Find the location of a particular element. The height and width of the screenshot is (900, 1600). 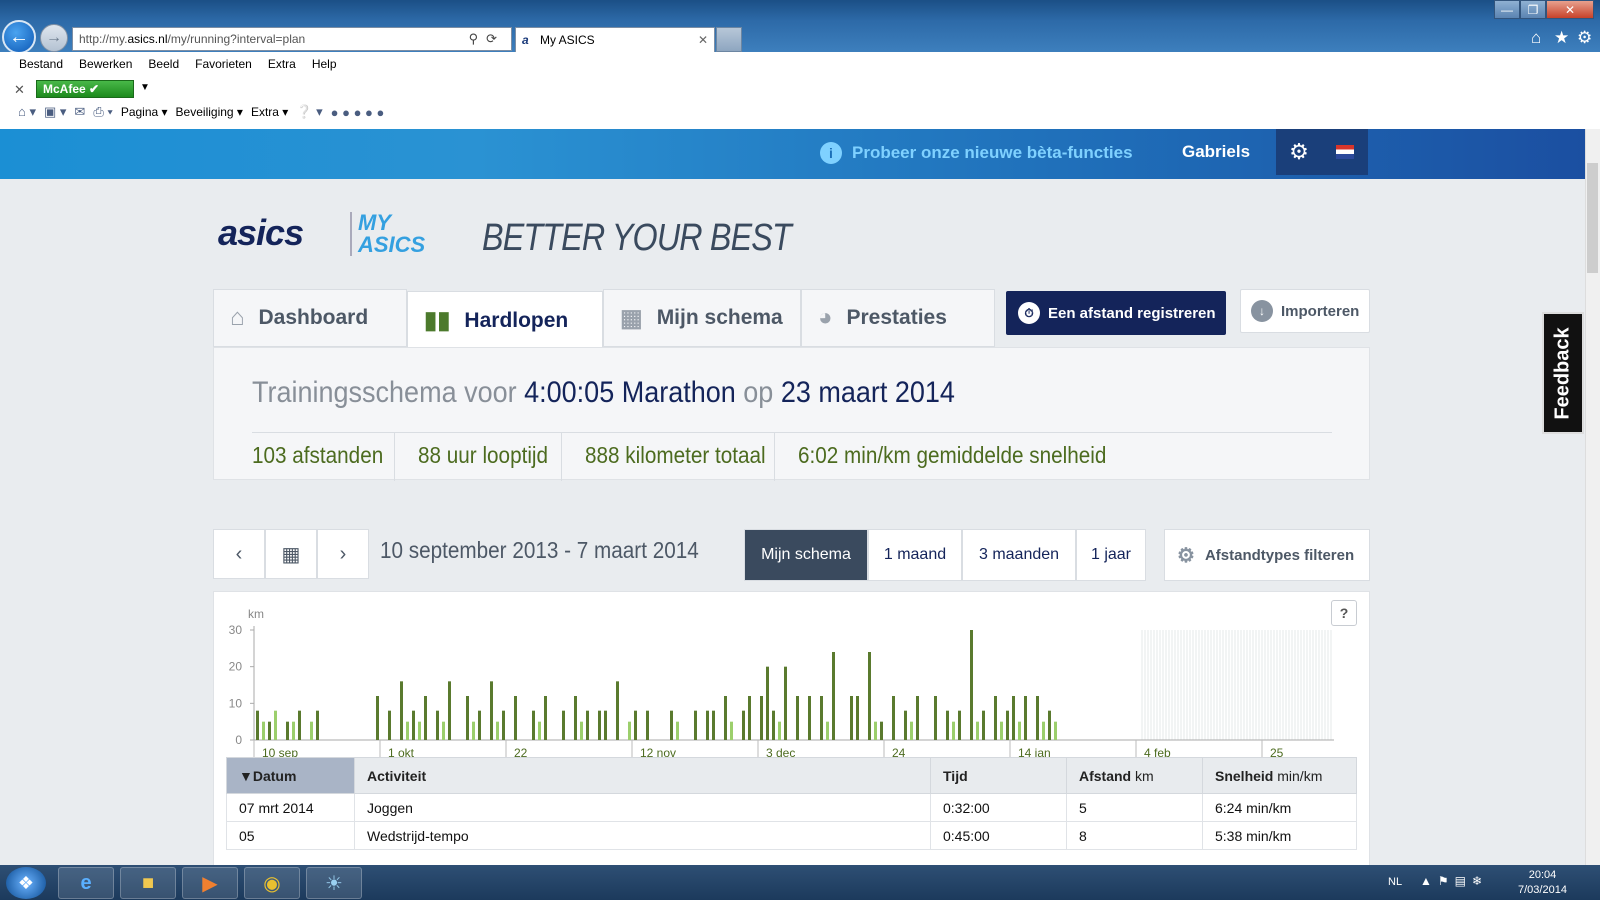

language-flag-button is located at coordinates (1345, 152).